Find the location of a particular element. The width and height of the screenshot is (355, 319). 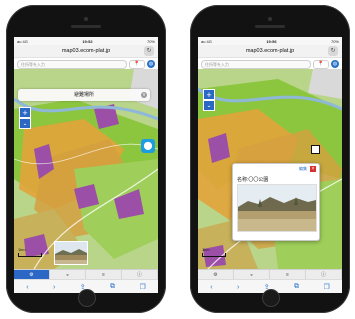

popup-edit-link: 編集 is located at coordinates (303, 169).